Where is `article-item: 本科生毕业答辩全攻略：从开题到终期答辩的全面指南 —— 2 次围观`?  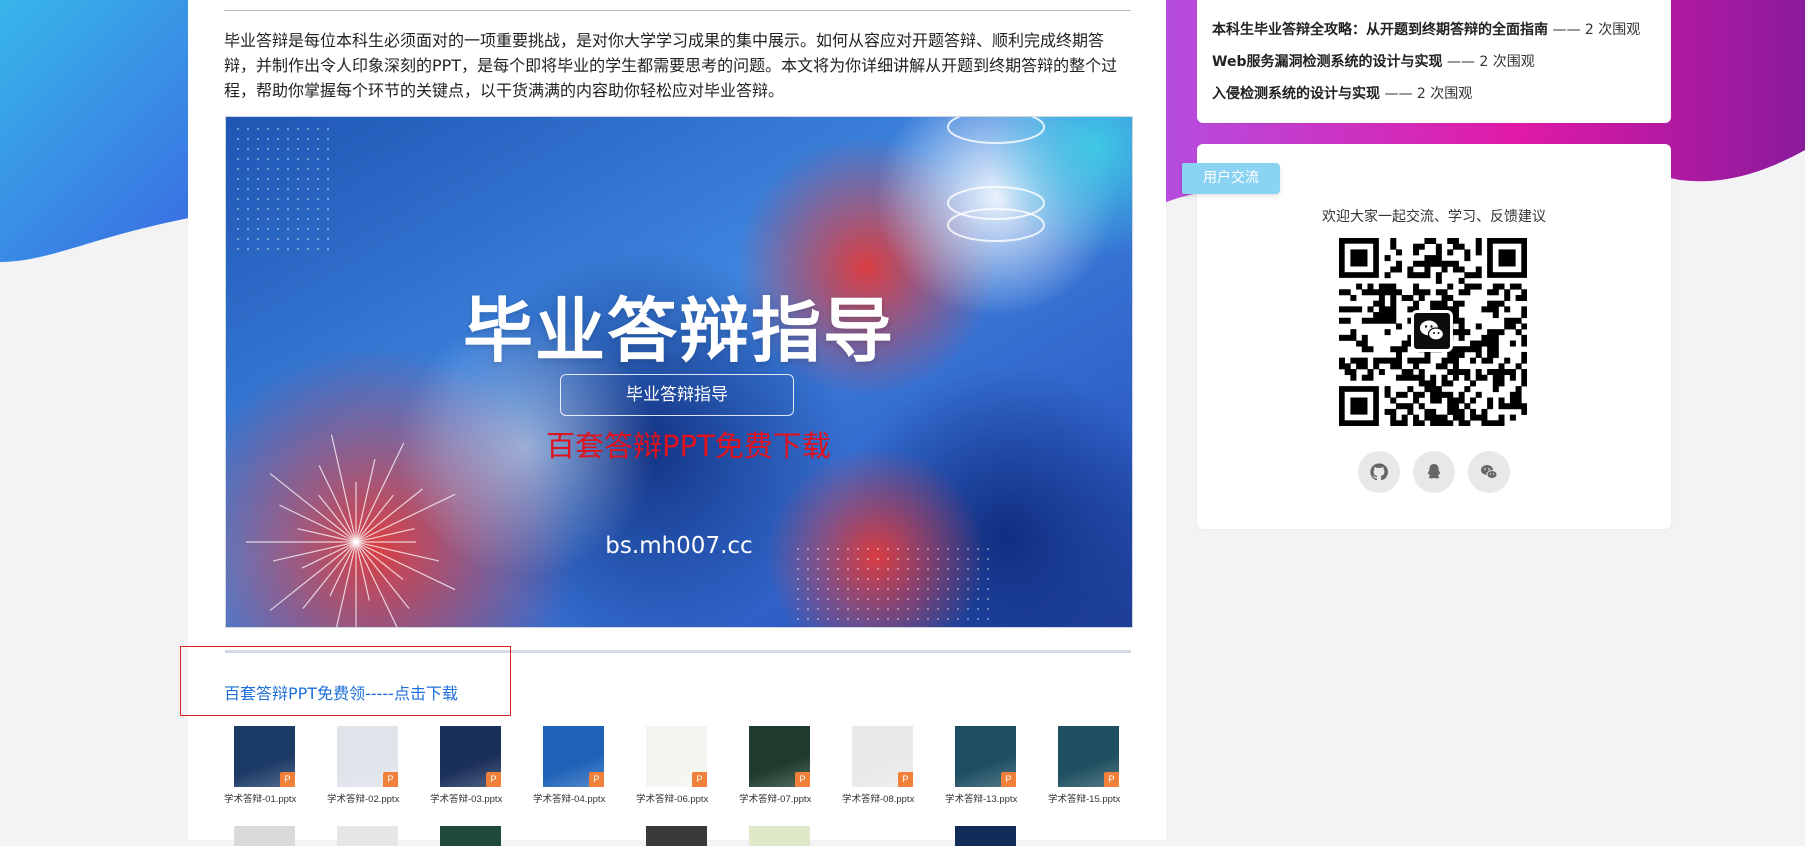
article-item: 本科生毕业答辩全攻略：从开题到终期答辩的全面指南 —— 2 次围观 is located at coordinates (1426, 29).